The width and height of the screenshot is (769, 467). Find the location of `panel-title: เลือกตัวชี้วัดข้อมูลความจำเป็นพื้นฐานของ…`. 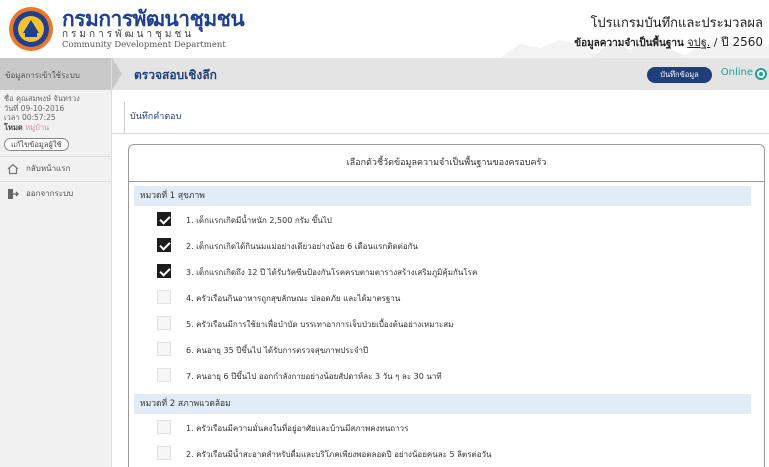

panel-title: เลือกตัวชี้วัดข้อมูลความจำเป็นพื้นฐานของ… is located at coordinates (446, 163).